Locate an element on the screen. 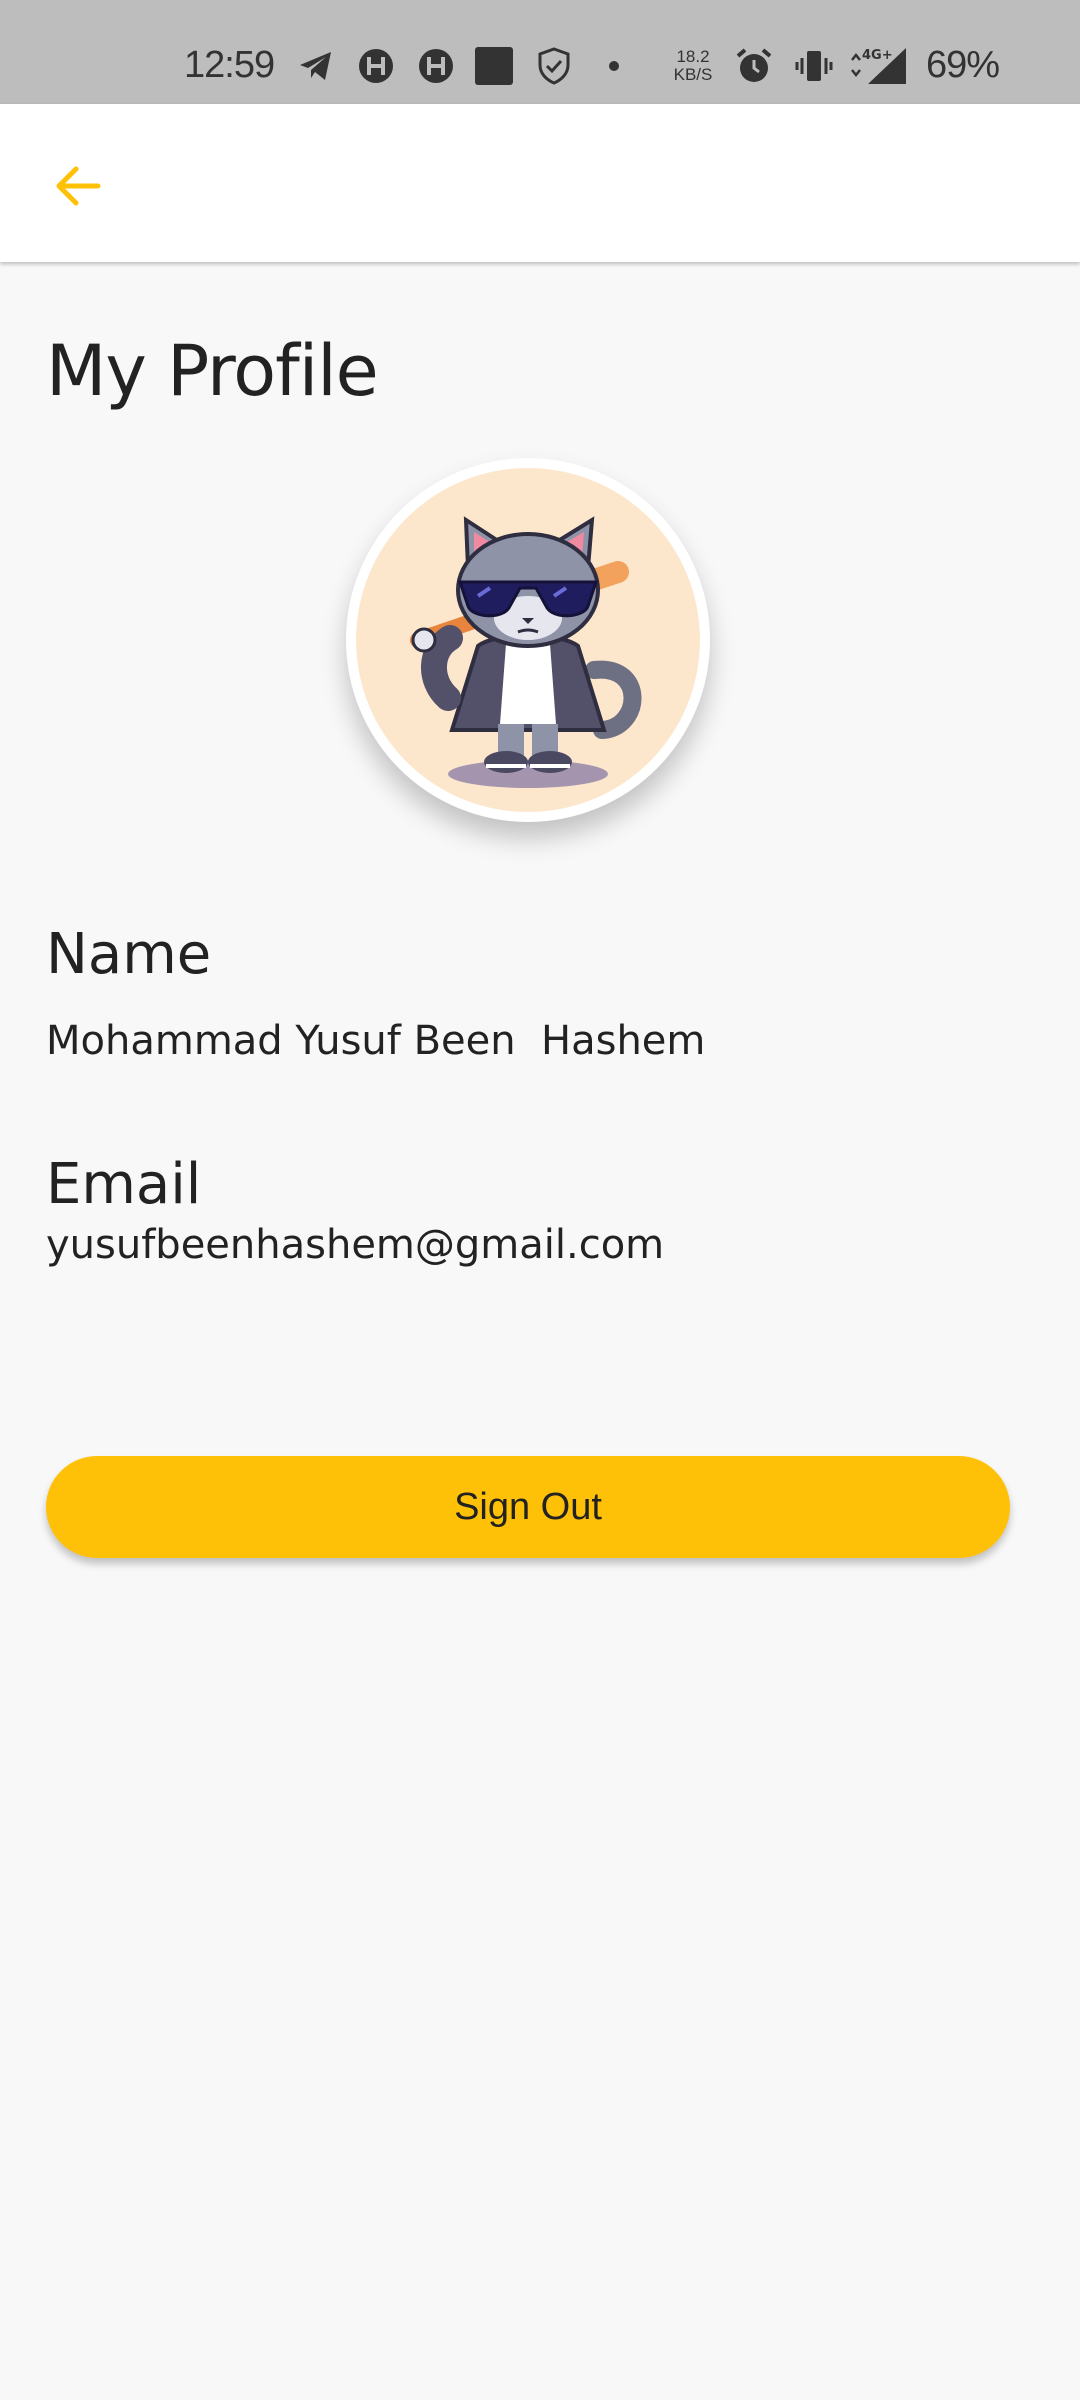 Image resolution: width=1080 pixels, height=2400 pixels. back-button is located at coordinates (78, 186).